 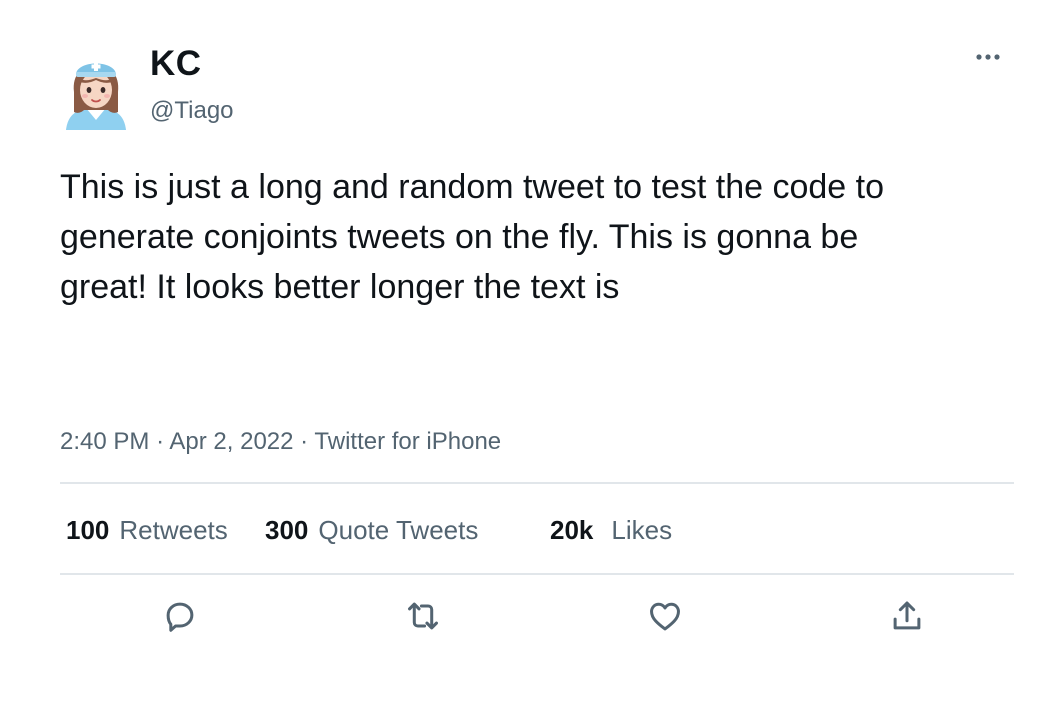 I want to click on likes-count: 20k, so click(x=572, y=530).